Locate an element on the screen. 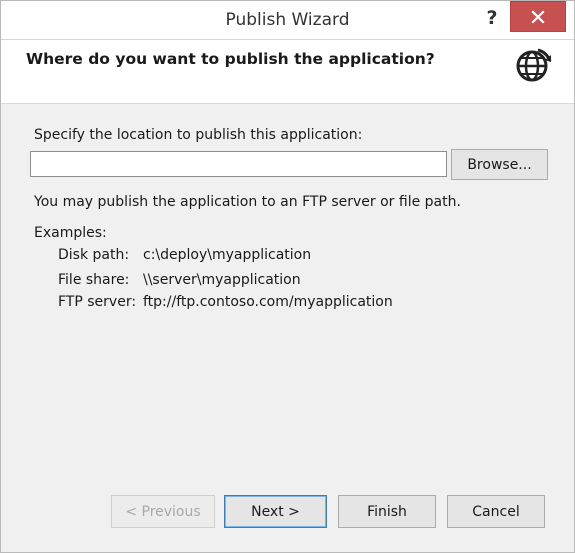  example-value-ftp-server: ftp://ftp.contoso.com/myapplication is located at coordinates (268, 302).